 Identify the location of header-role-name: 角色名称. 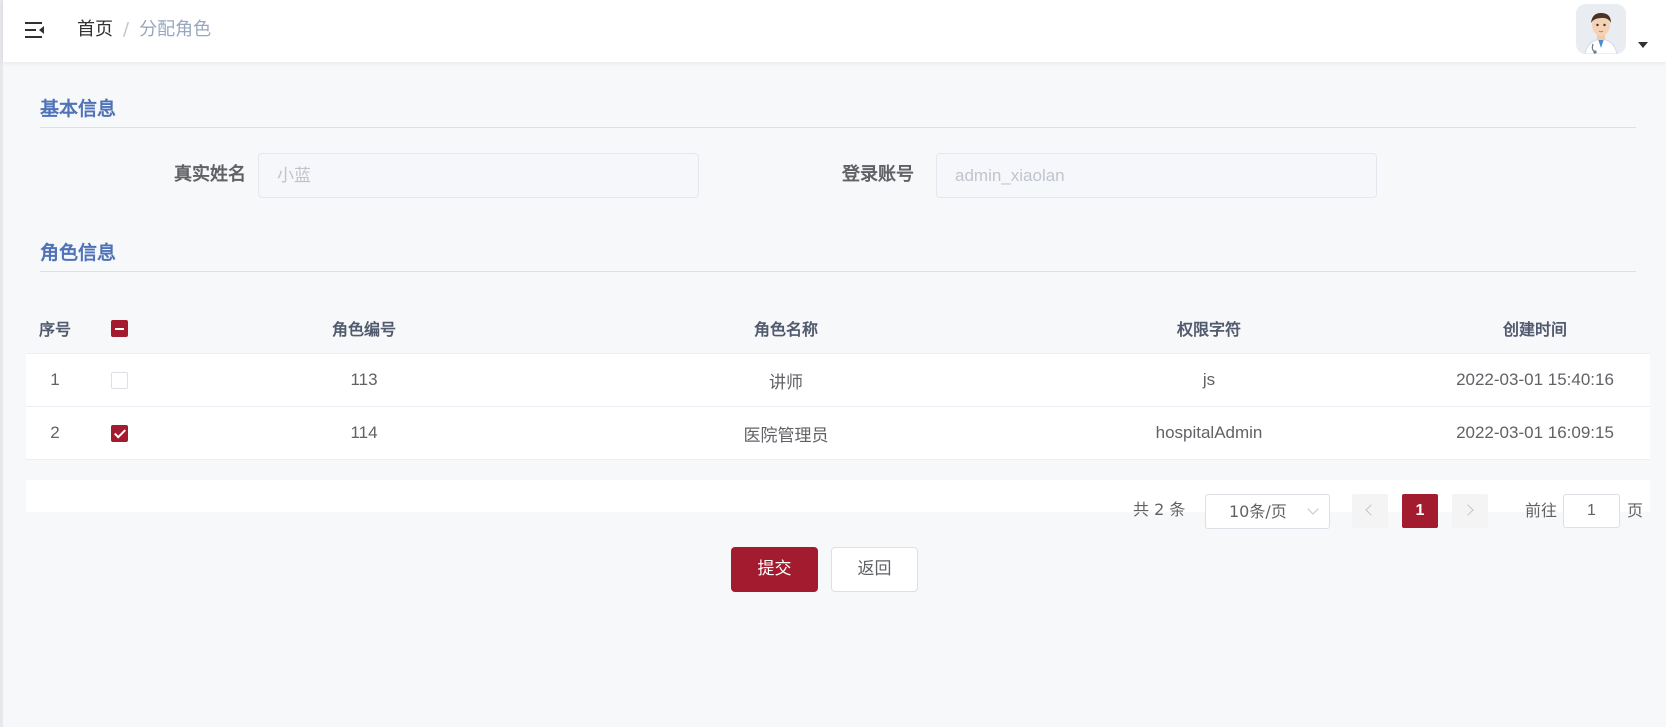
(785, 329).